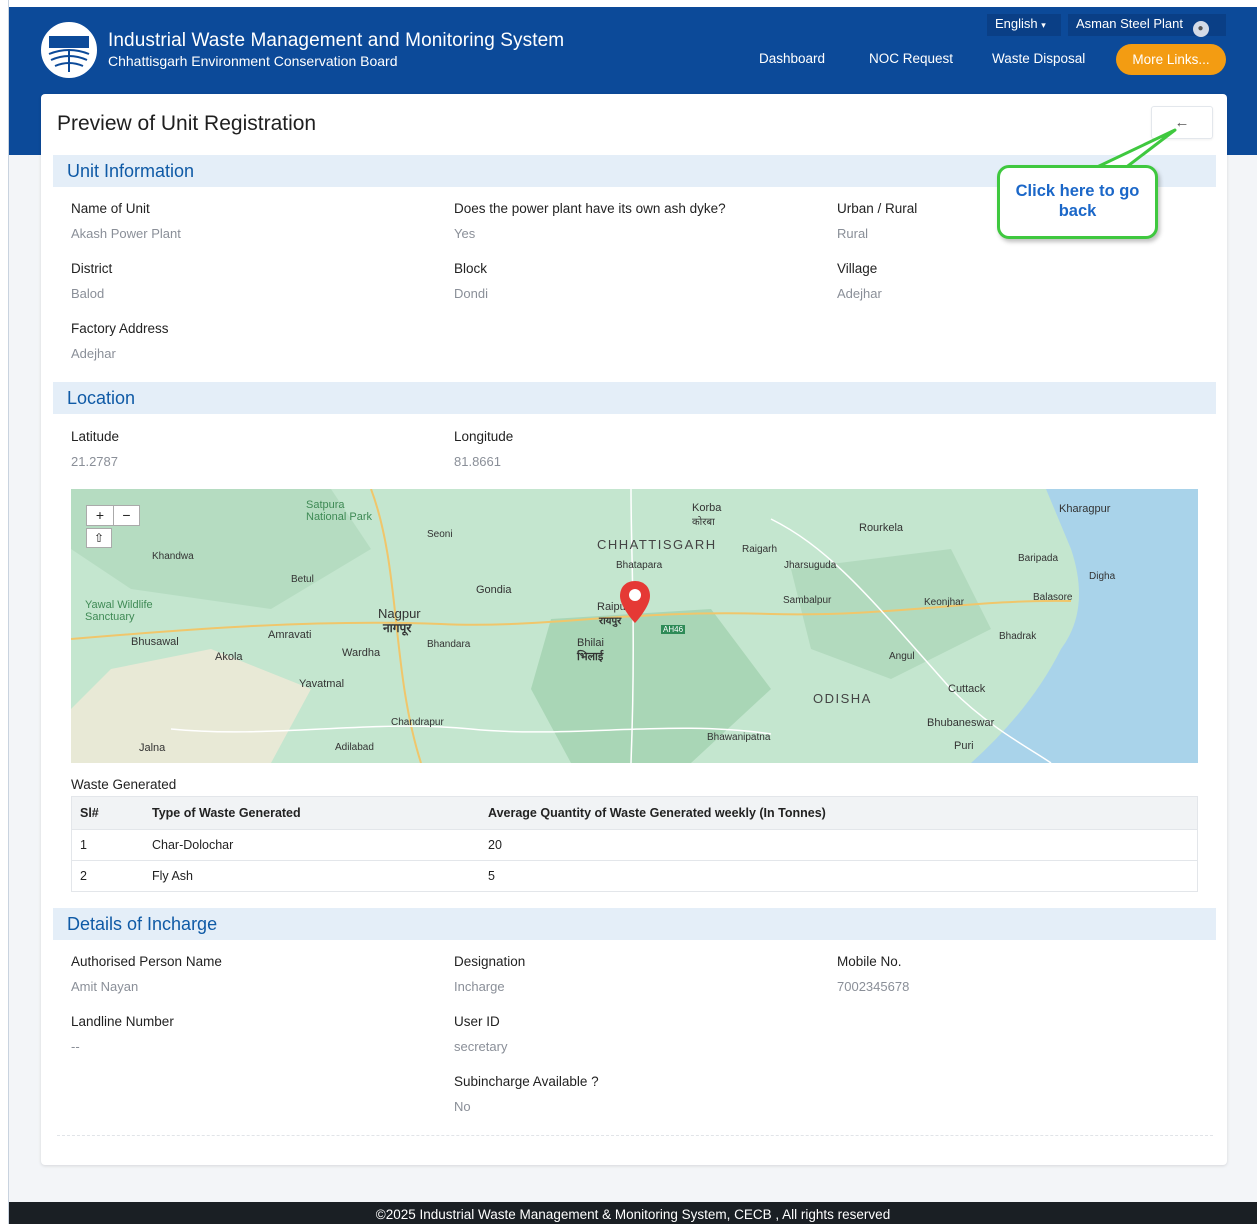 The image size is (1257, 1224). I want to click on map-label: कोरबा, so click(703, 522).